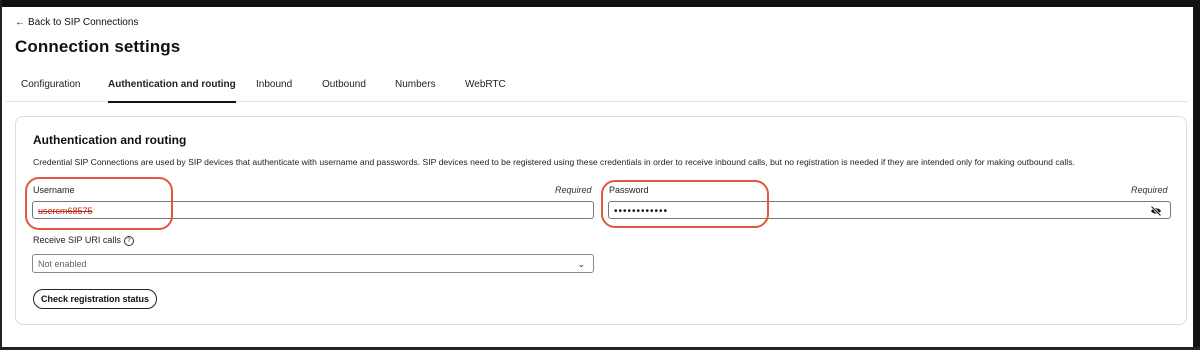 This screenshot has width=1200, height=350. I want to click on password-value: ••••••••••••, so click(641, 211).